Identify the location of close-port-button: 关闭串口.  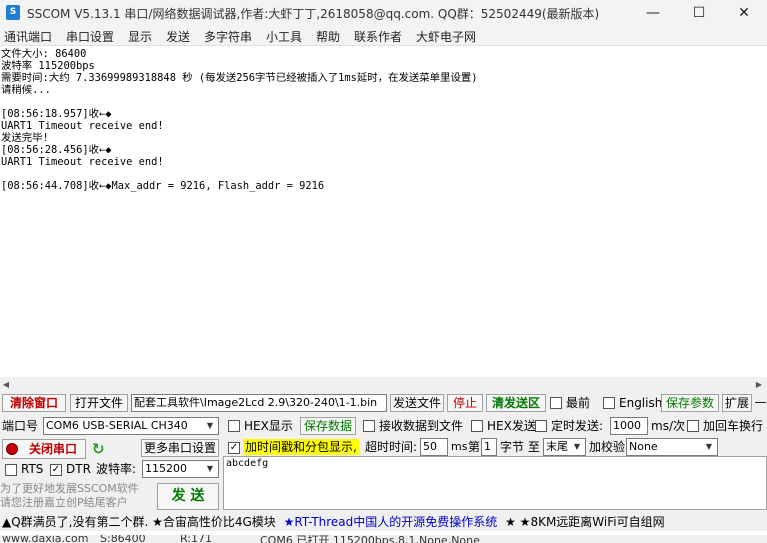
(44, 449).